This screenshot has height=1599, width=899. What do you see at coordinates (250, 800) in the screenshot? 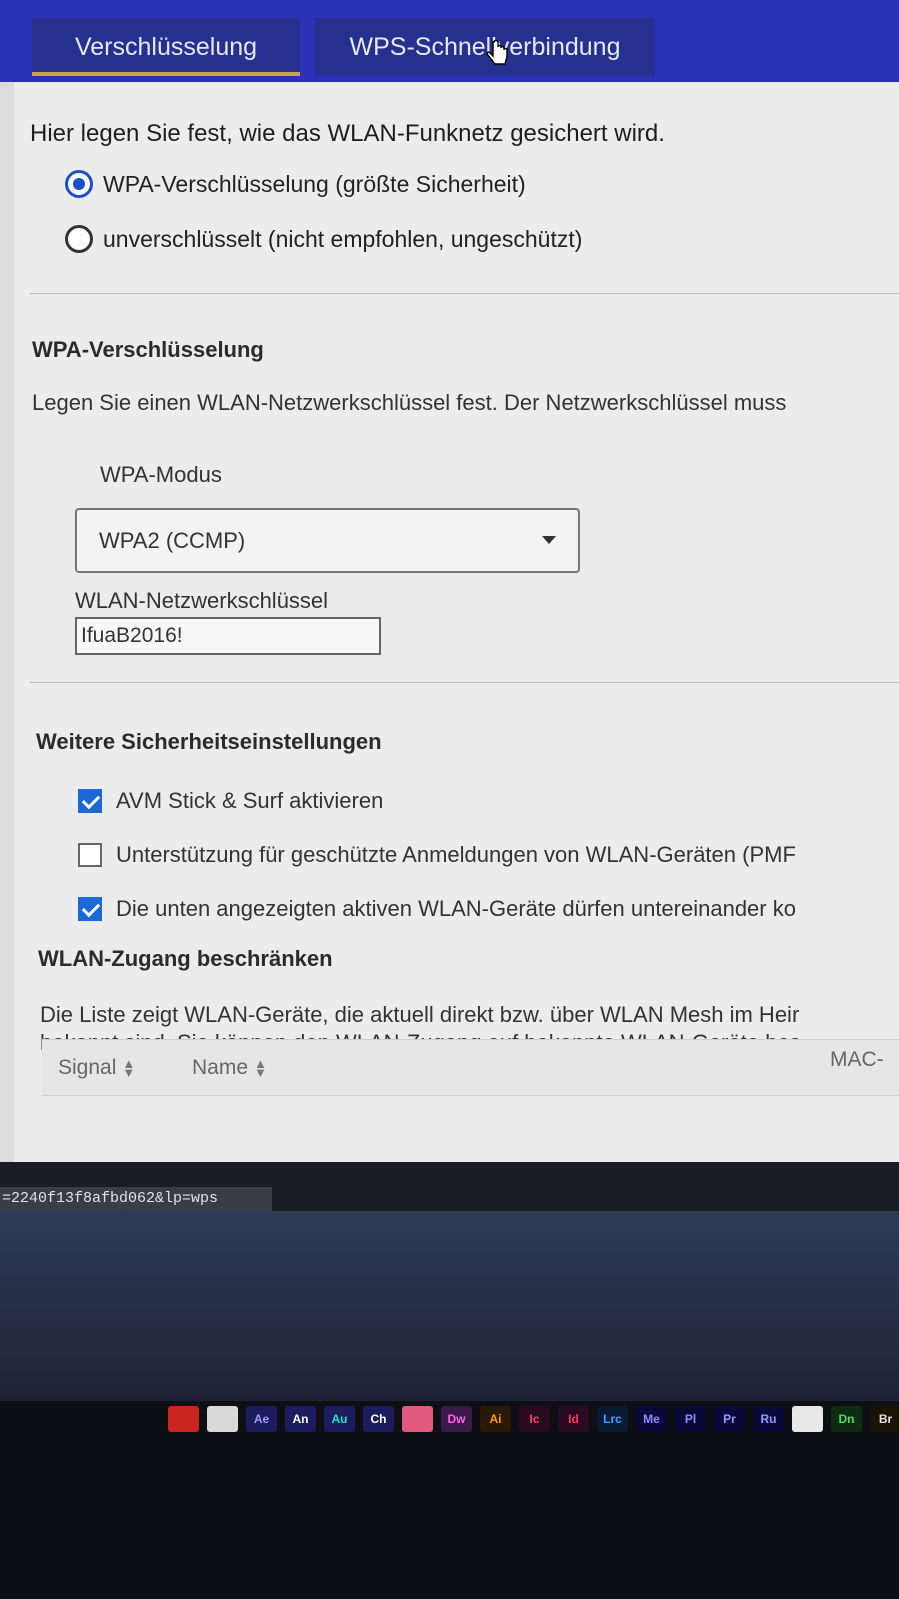
I see `checkbox-label: AVM Stick & Surf aktivieren` at bounding box center [250, 800].